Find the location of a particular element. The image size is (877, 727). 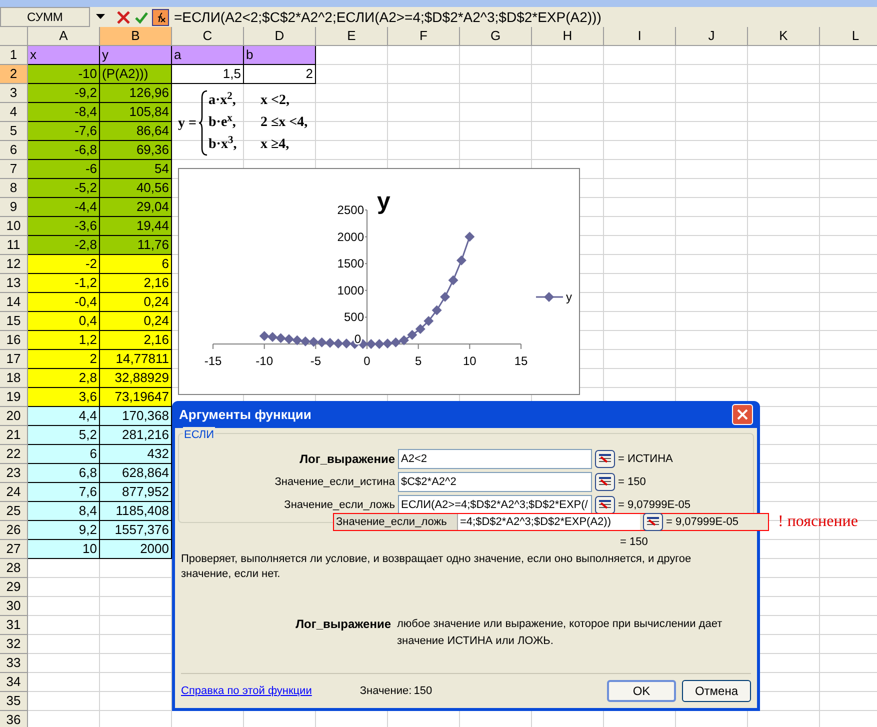

row-header: 9 is located at coordinates (14, 207).